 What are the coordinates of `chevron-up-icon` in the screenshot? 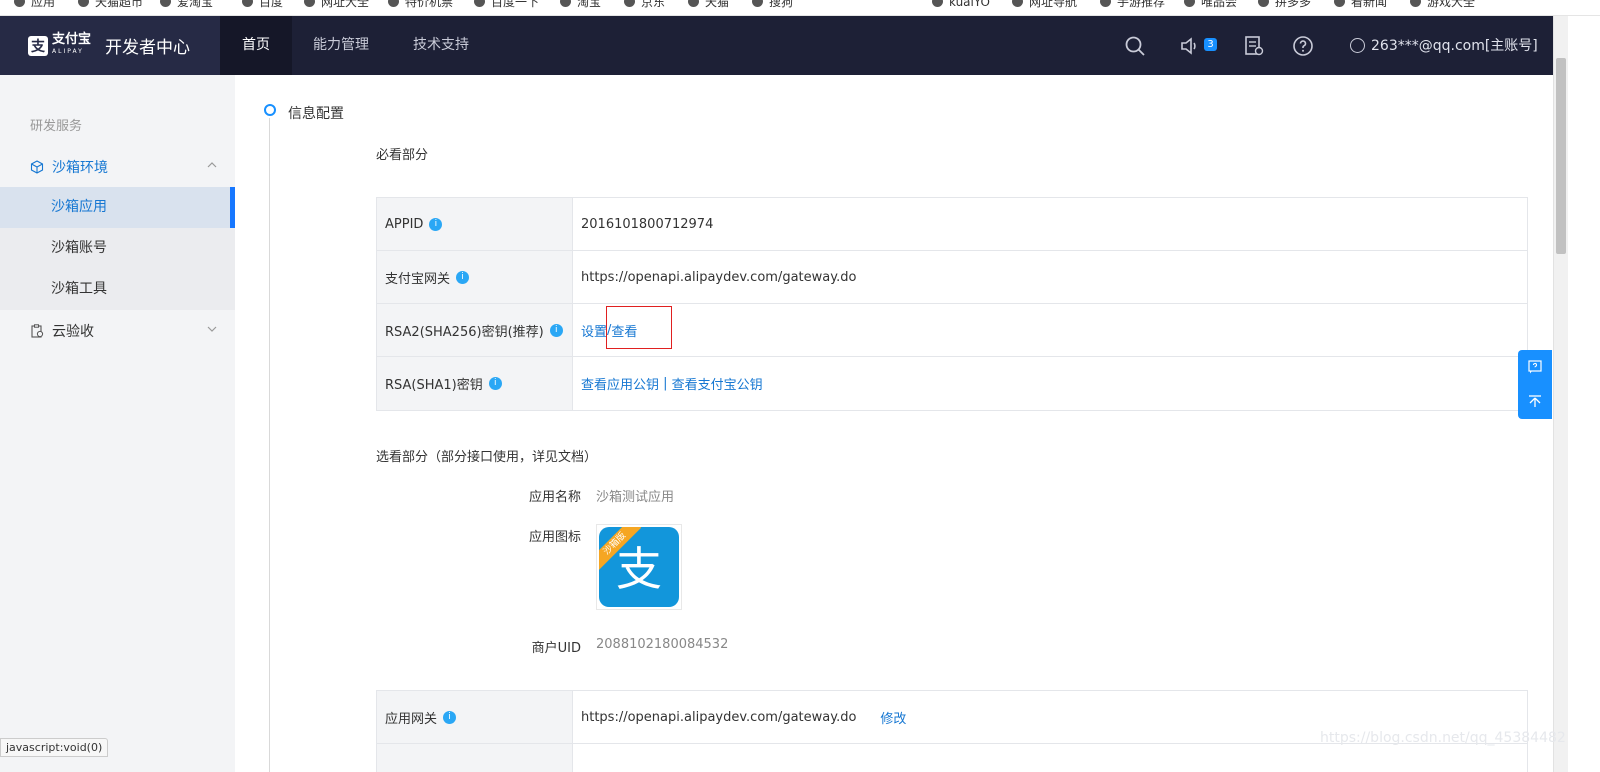 It's located at (212, 165).